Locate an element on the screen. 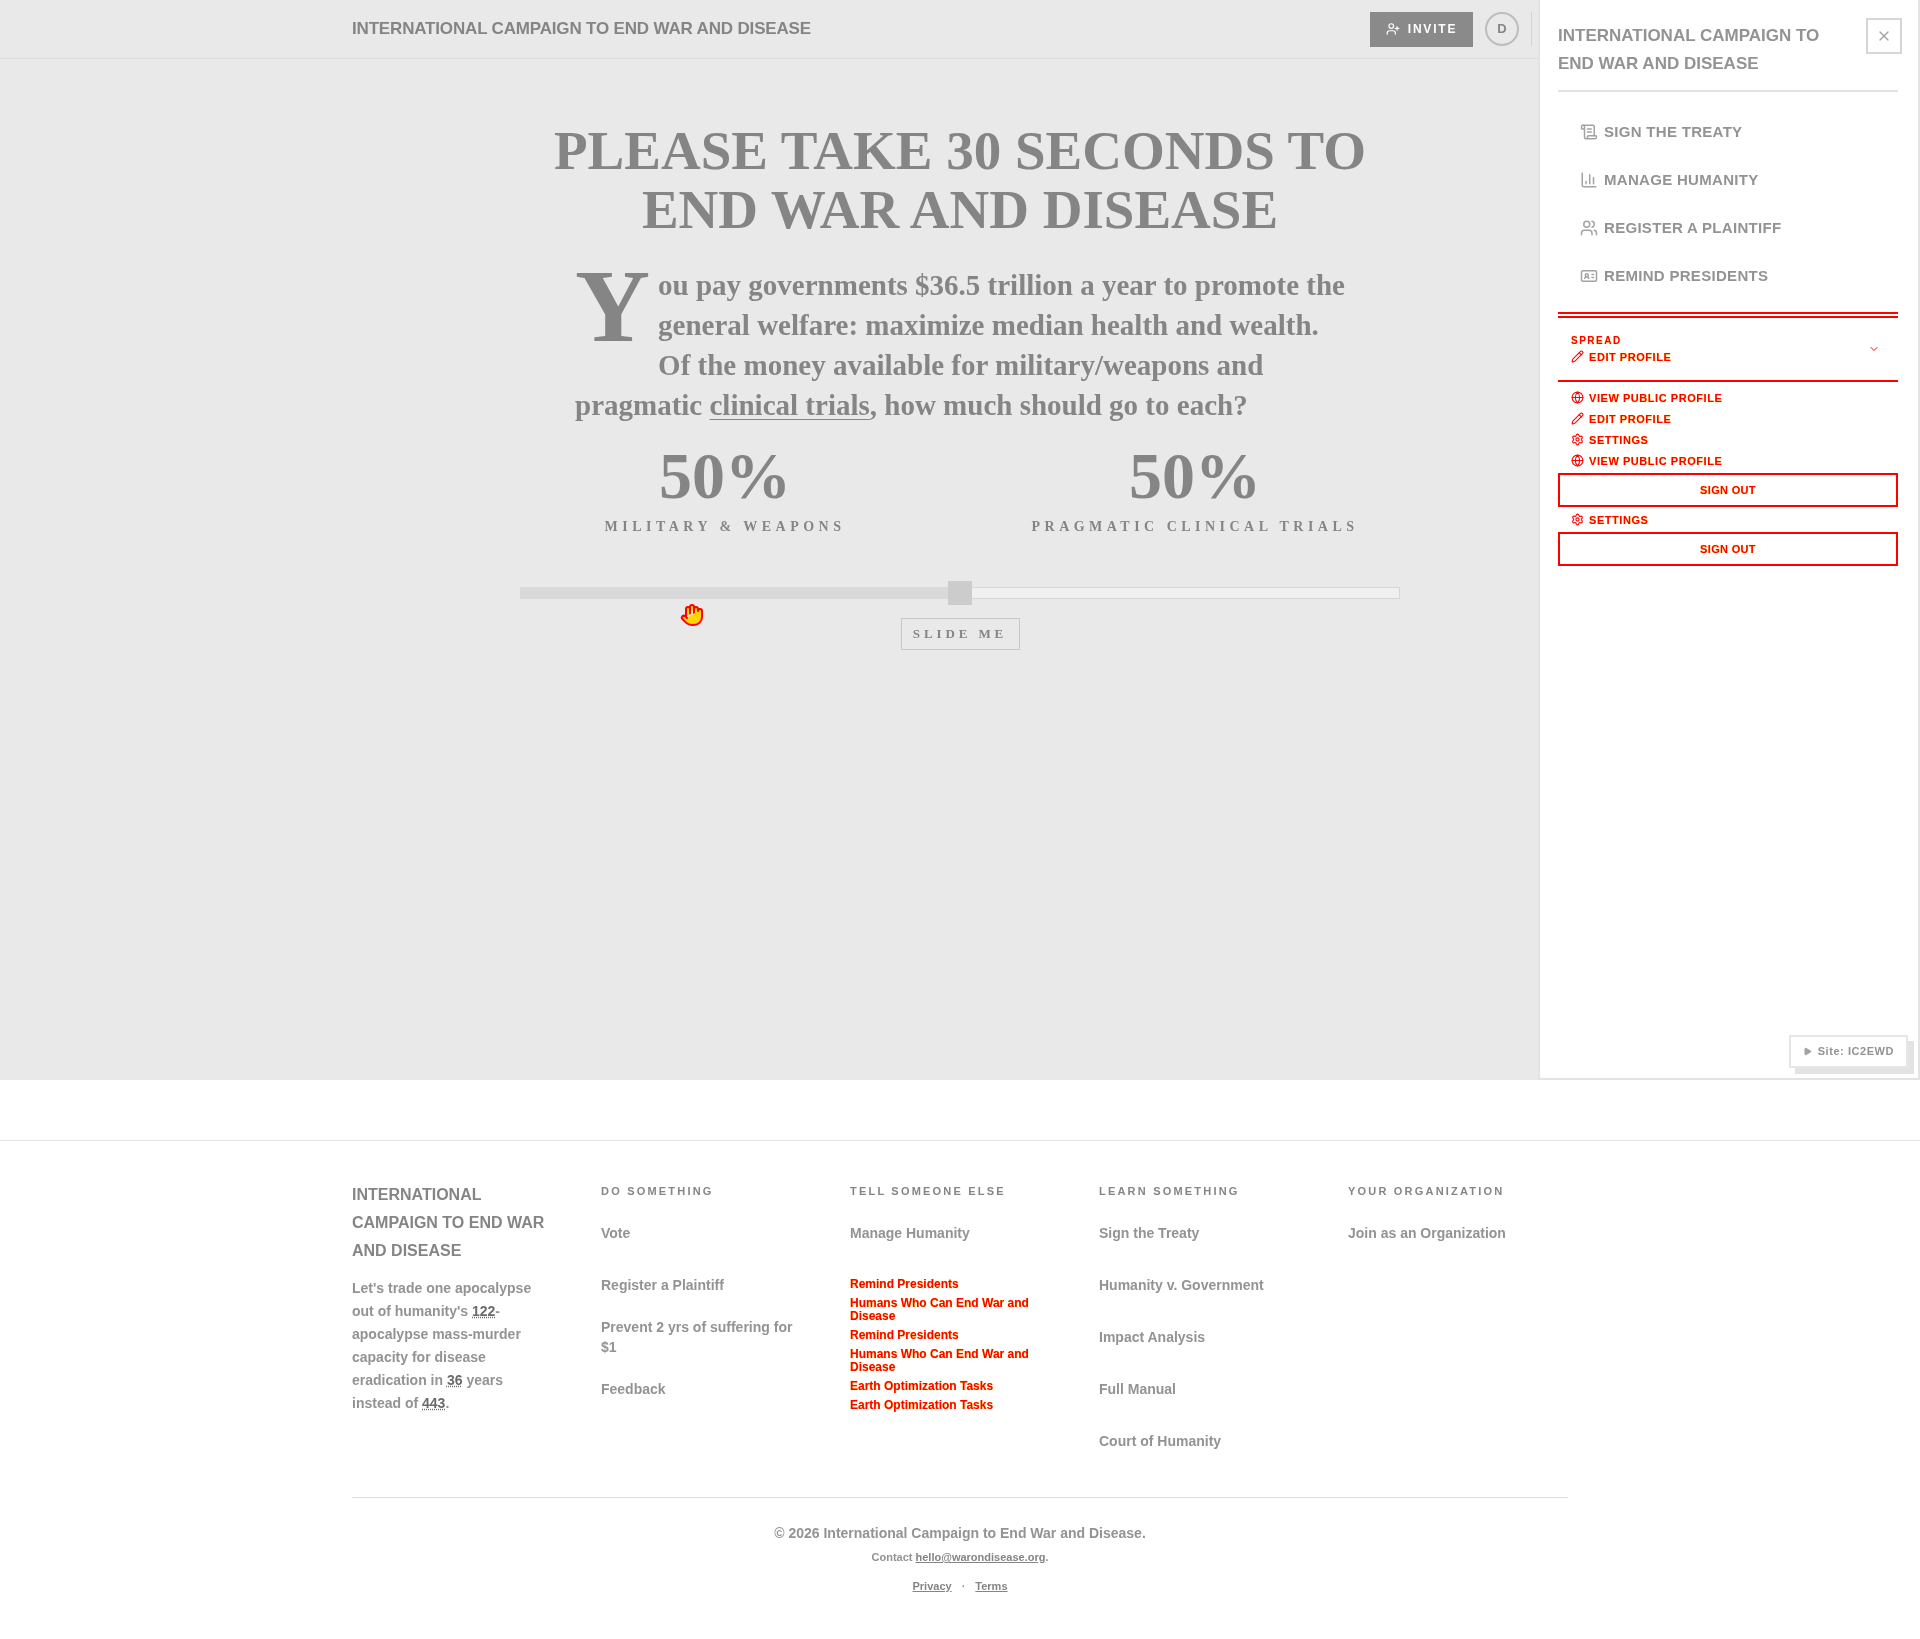  site-title: INTERNATIONAL CAMPAIGN TO END WAR AND DISEASE is located at coordinates (581, 29).